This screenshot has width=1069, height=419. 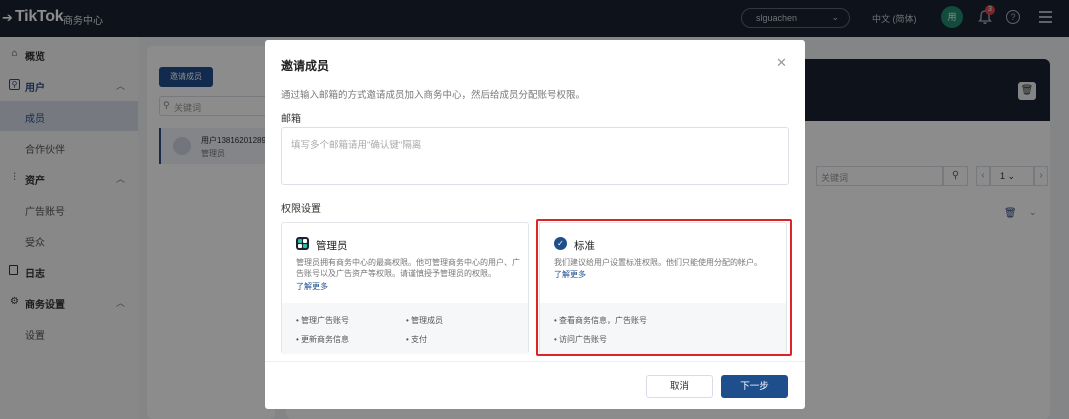 What do you see at coordinates (323, 339) in the screenshot?
I see `permission-item: • 更新商务信息` at bounding box center [323, 339].